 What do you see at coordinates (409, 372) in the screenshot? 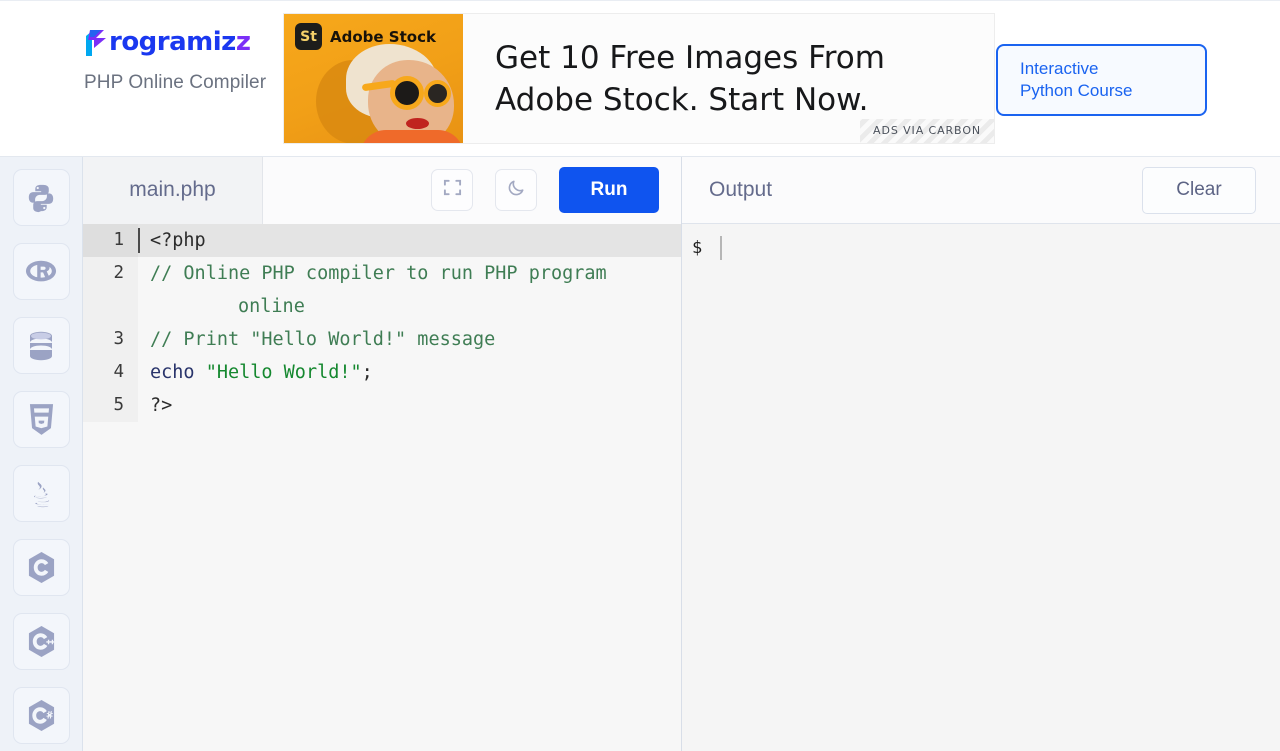
I see `code-line-content: echo "Hello World!";` at bounding box center [409, 372].